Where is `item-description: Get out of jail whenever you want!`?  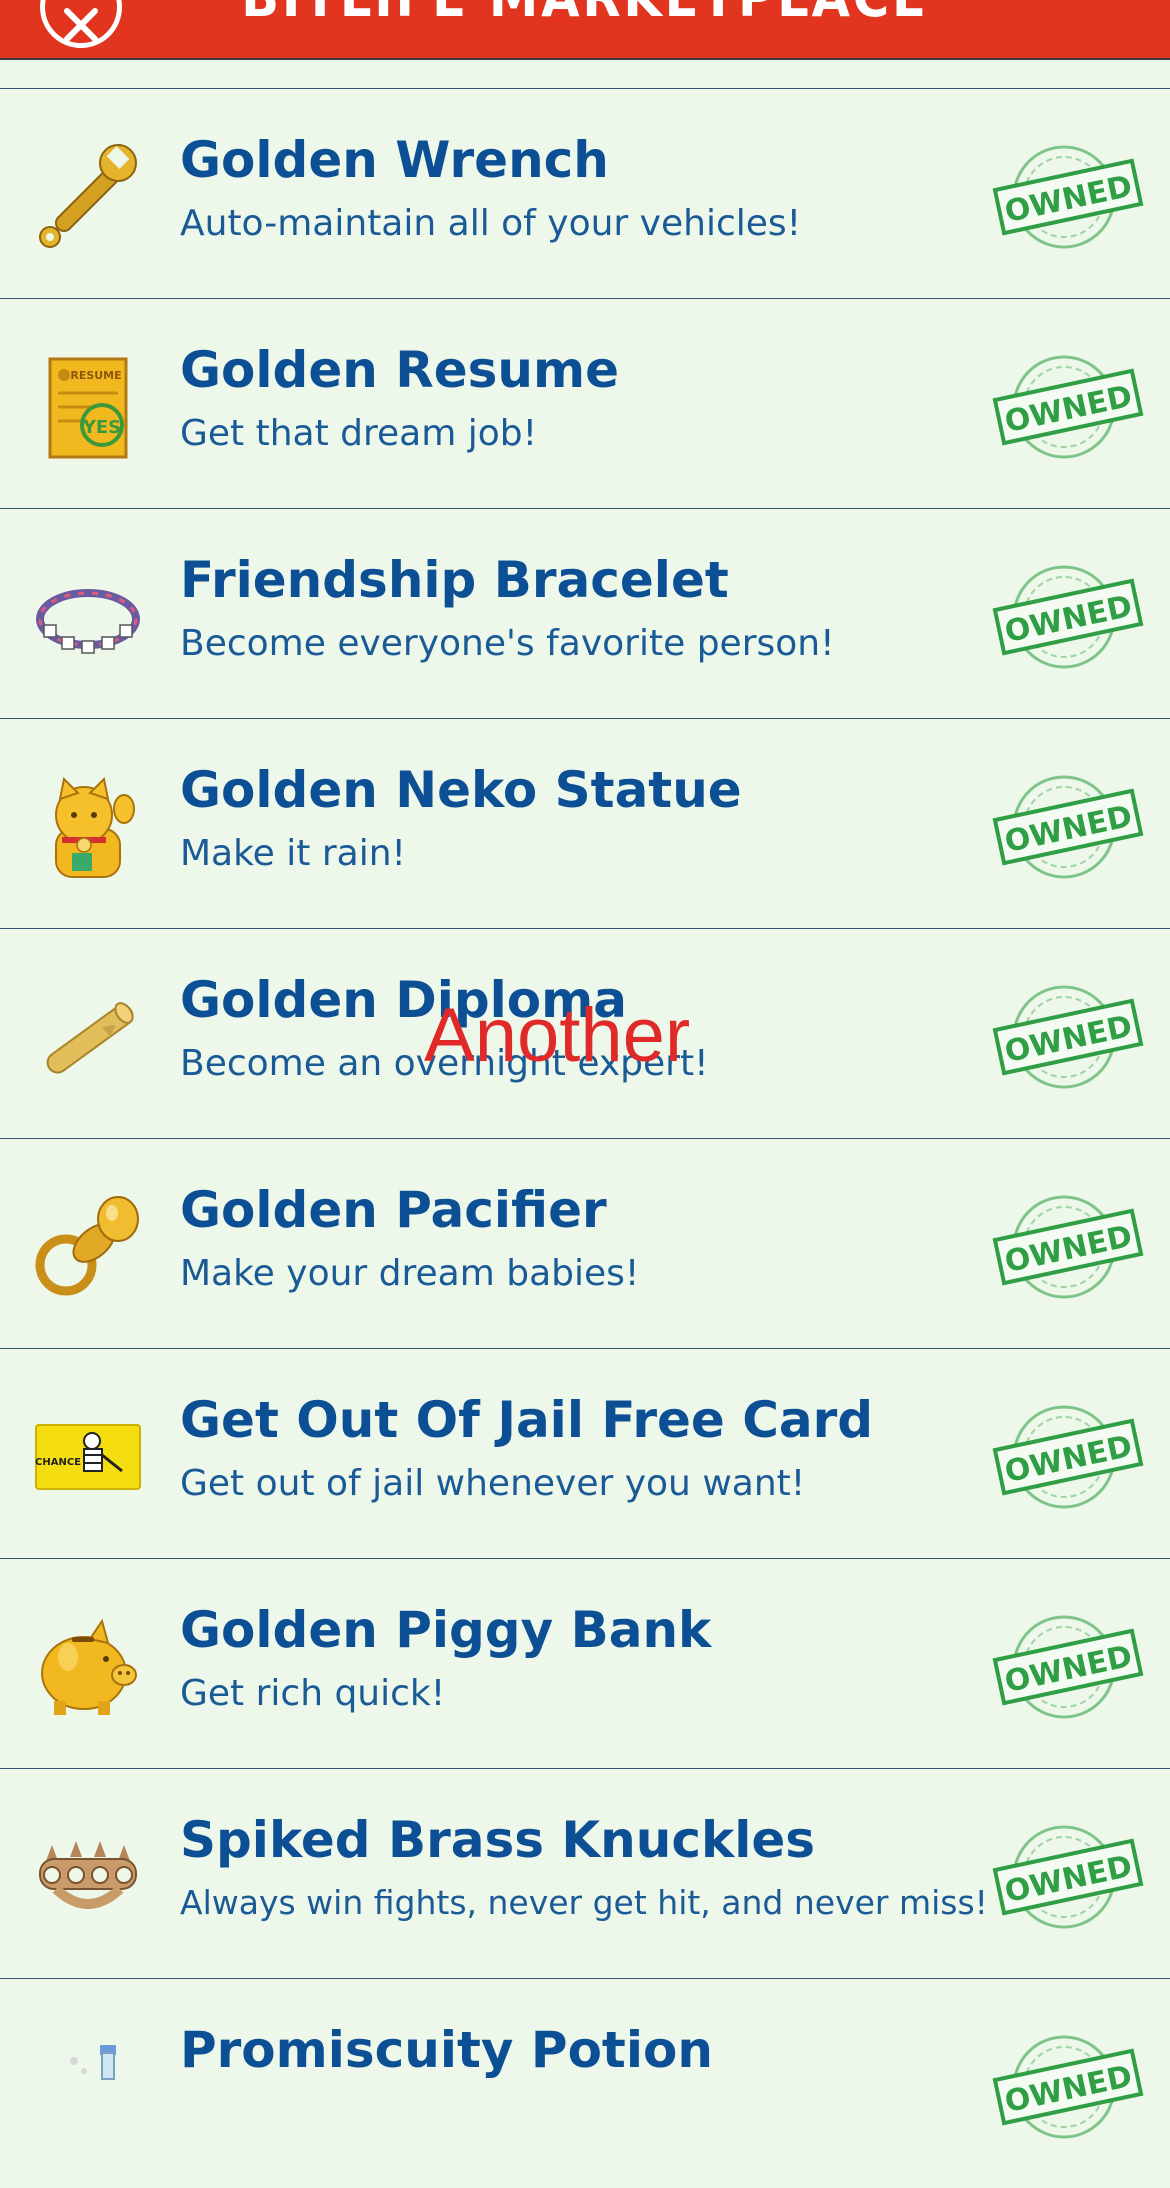
item-description: Get out of jail whenever you want! is located at coordinates (493, 1483).